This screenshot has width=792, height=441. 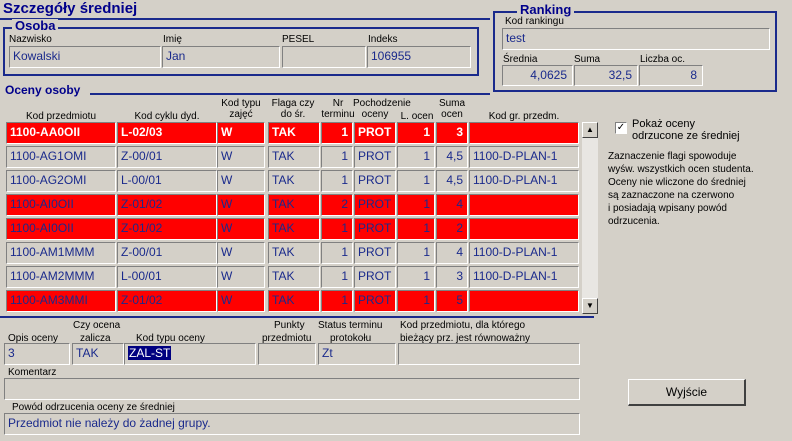 What do you see at coordinates (287, 354) in the screenshot?
I see `punkty-field` at bounding box center [287, 354].